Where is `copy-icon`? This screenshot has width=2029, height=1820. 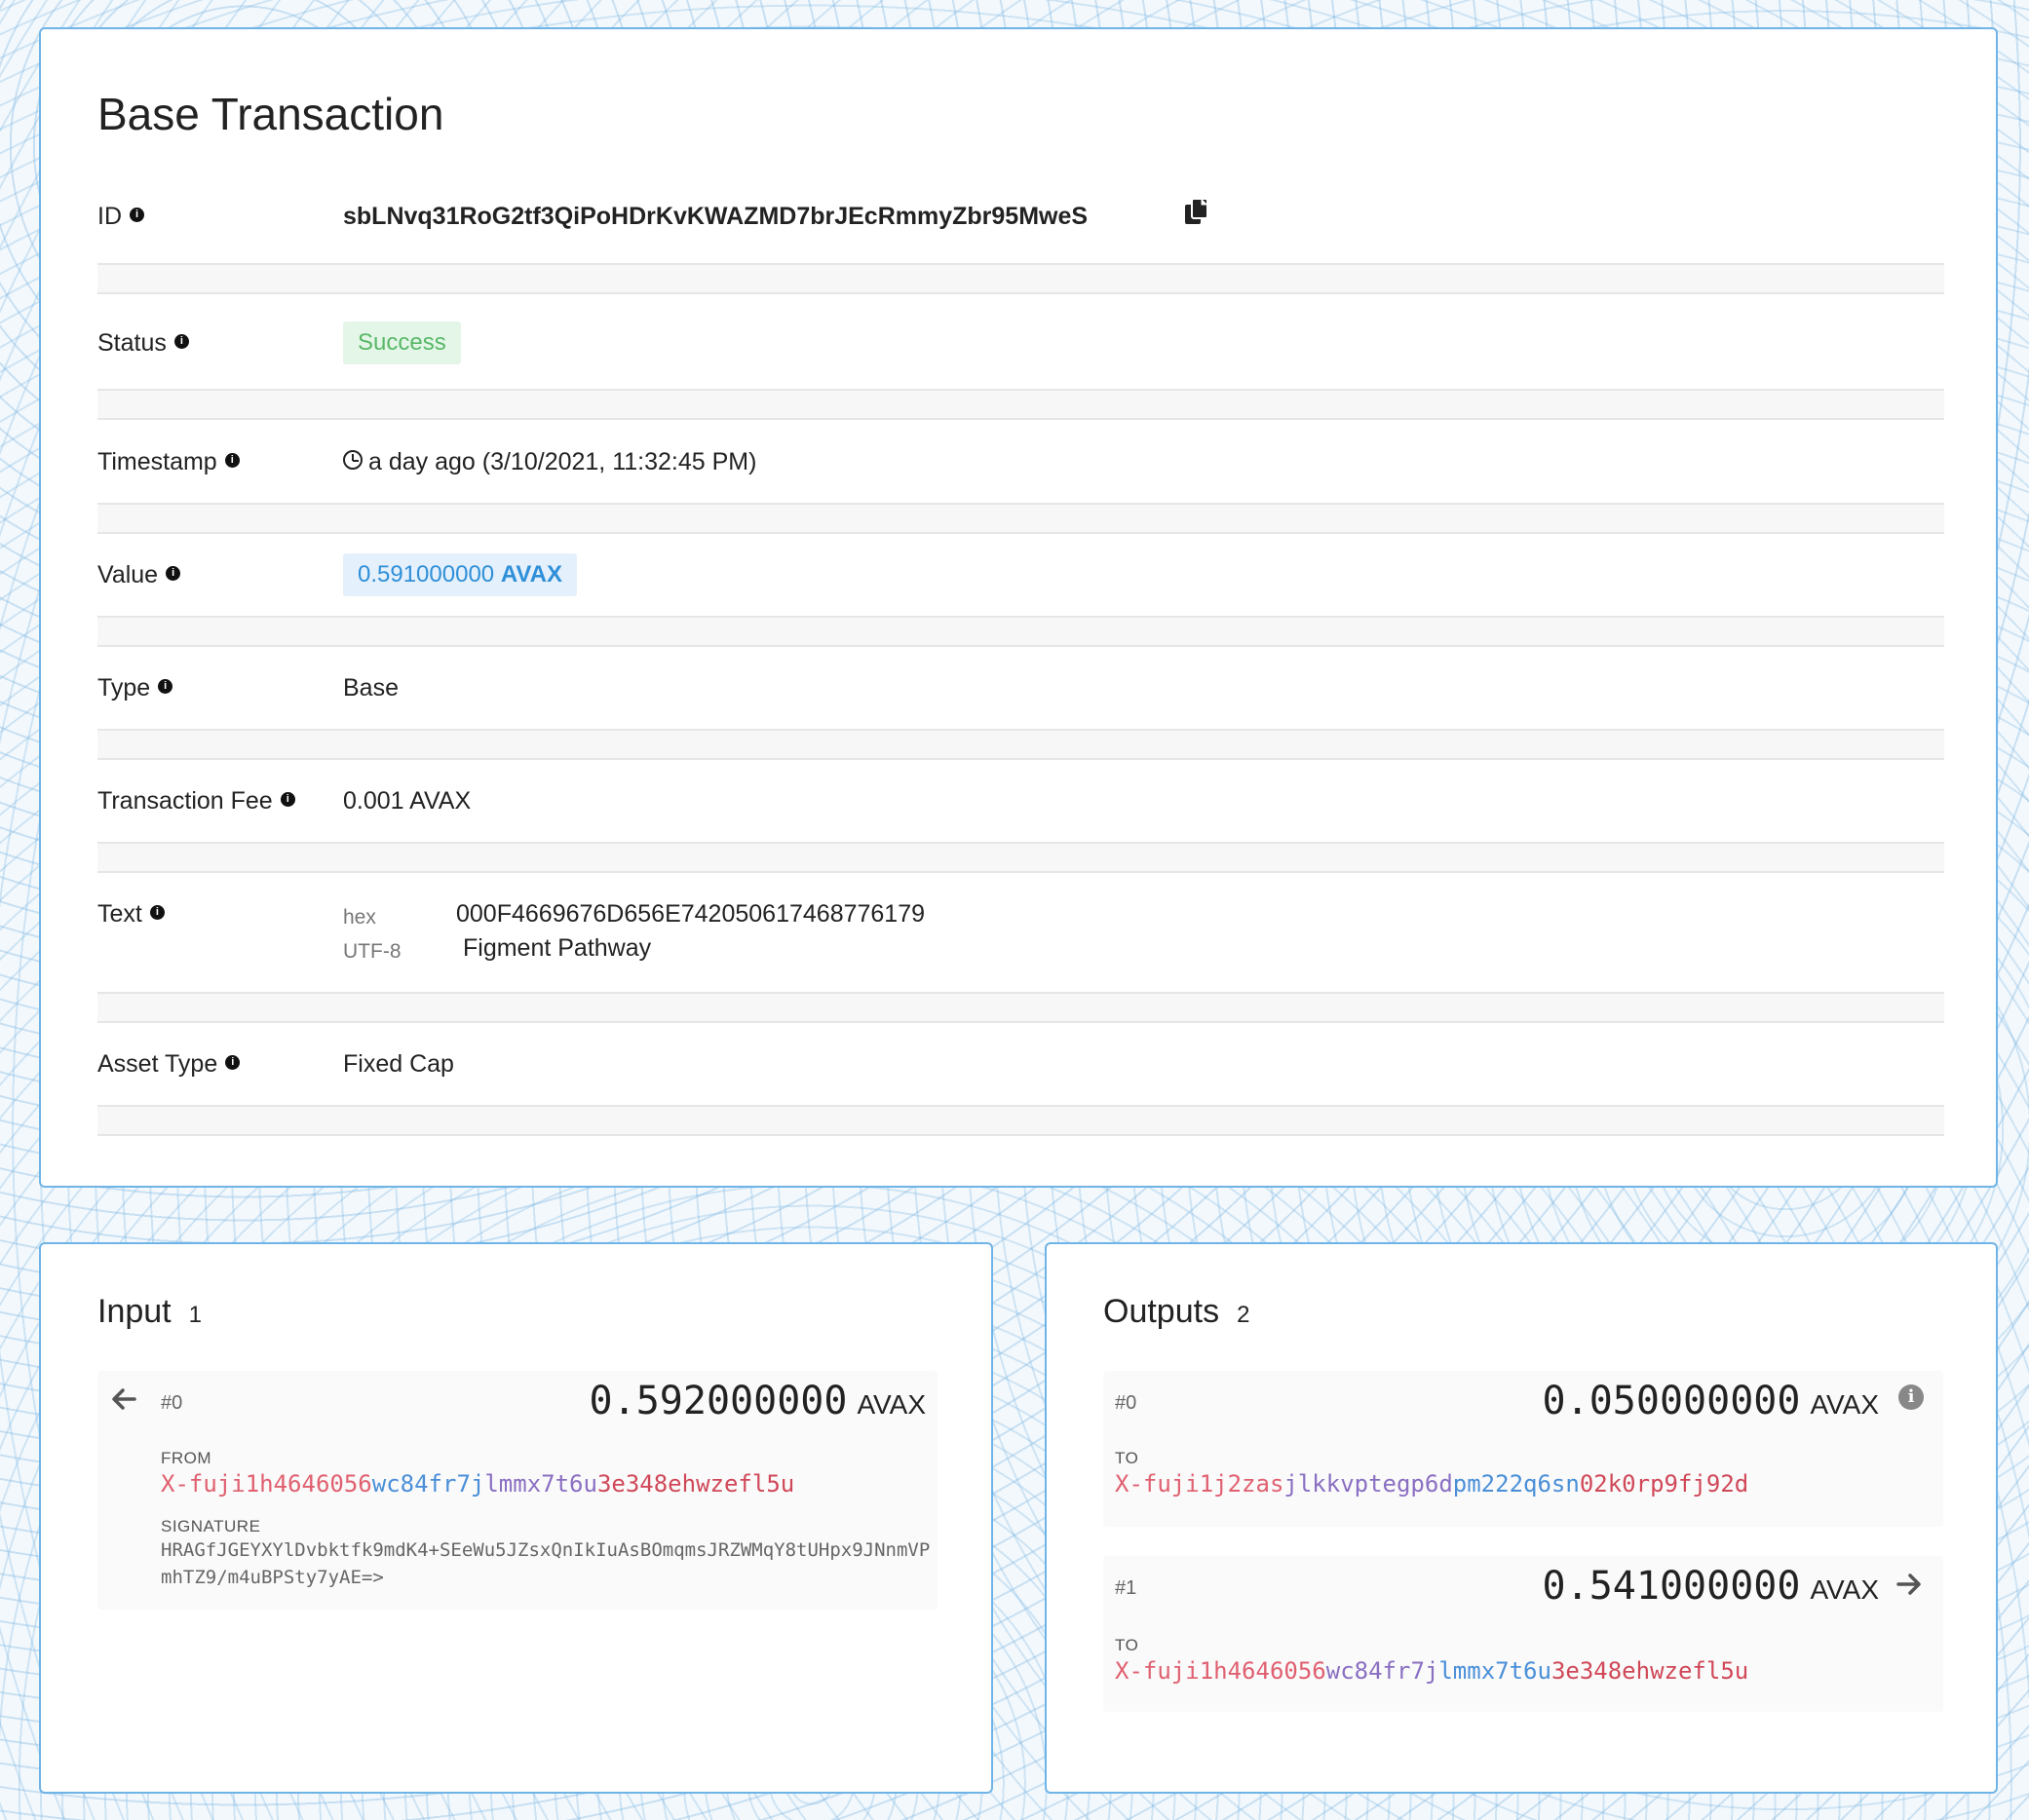 copy-icon is located at coordinates (1196, 211).